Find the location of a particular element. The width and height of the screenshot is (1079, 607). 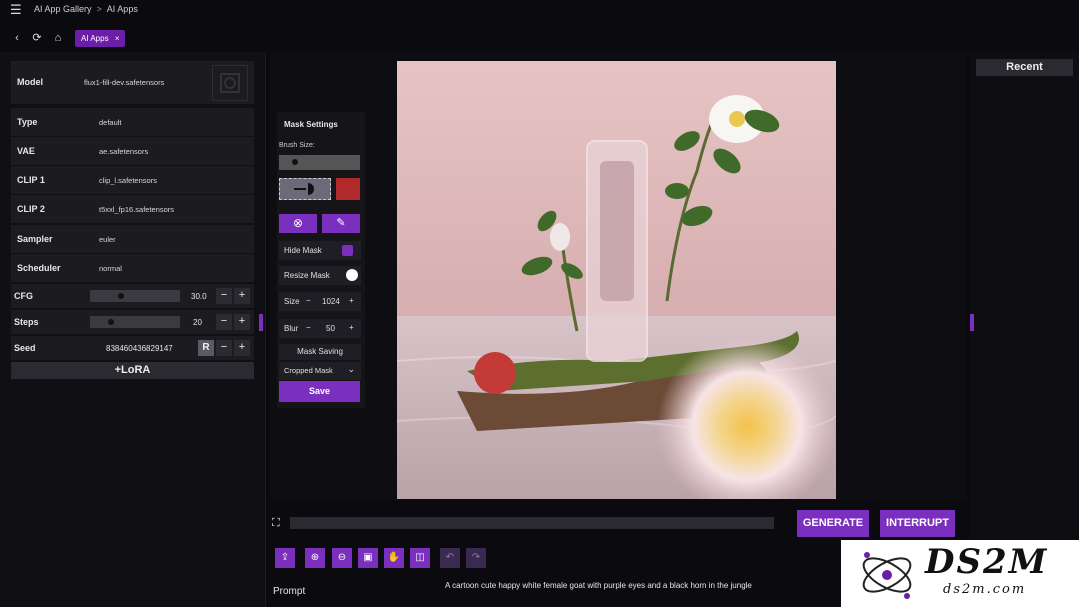

param-label: Model is located at coordinates (30, 82).